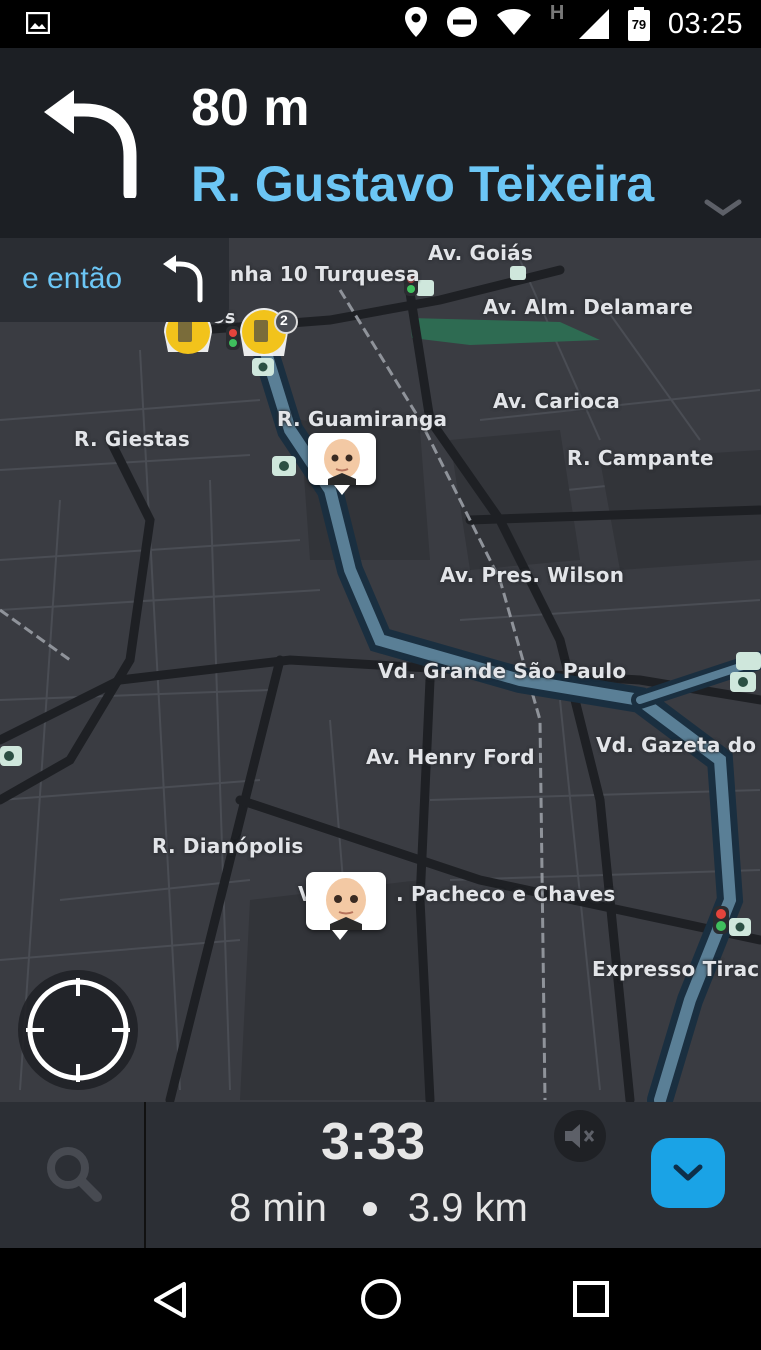  I want to click on street-label: R. Giestas, so click(132, 439).